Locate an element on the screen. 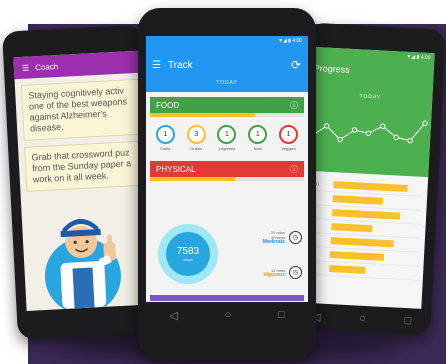  status-bar: ▼◢ ▮ 4:00 is located at coordinates (289, 41).